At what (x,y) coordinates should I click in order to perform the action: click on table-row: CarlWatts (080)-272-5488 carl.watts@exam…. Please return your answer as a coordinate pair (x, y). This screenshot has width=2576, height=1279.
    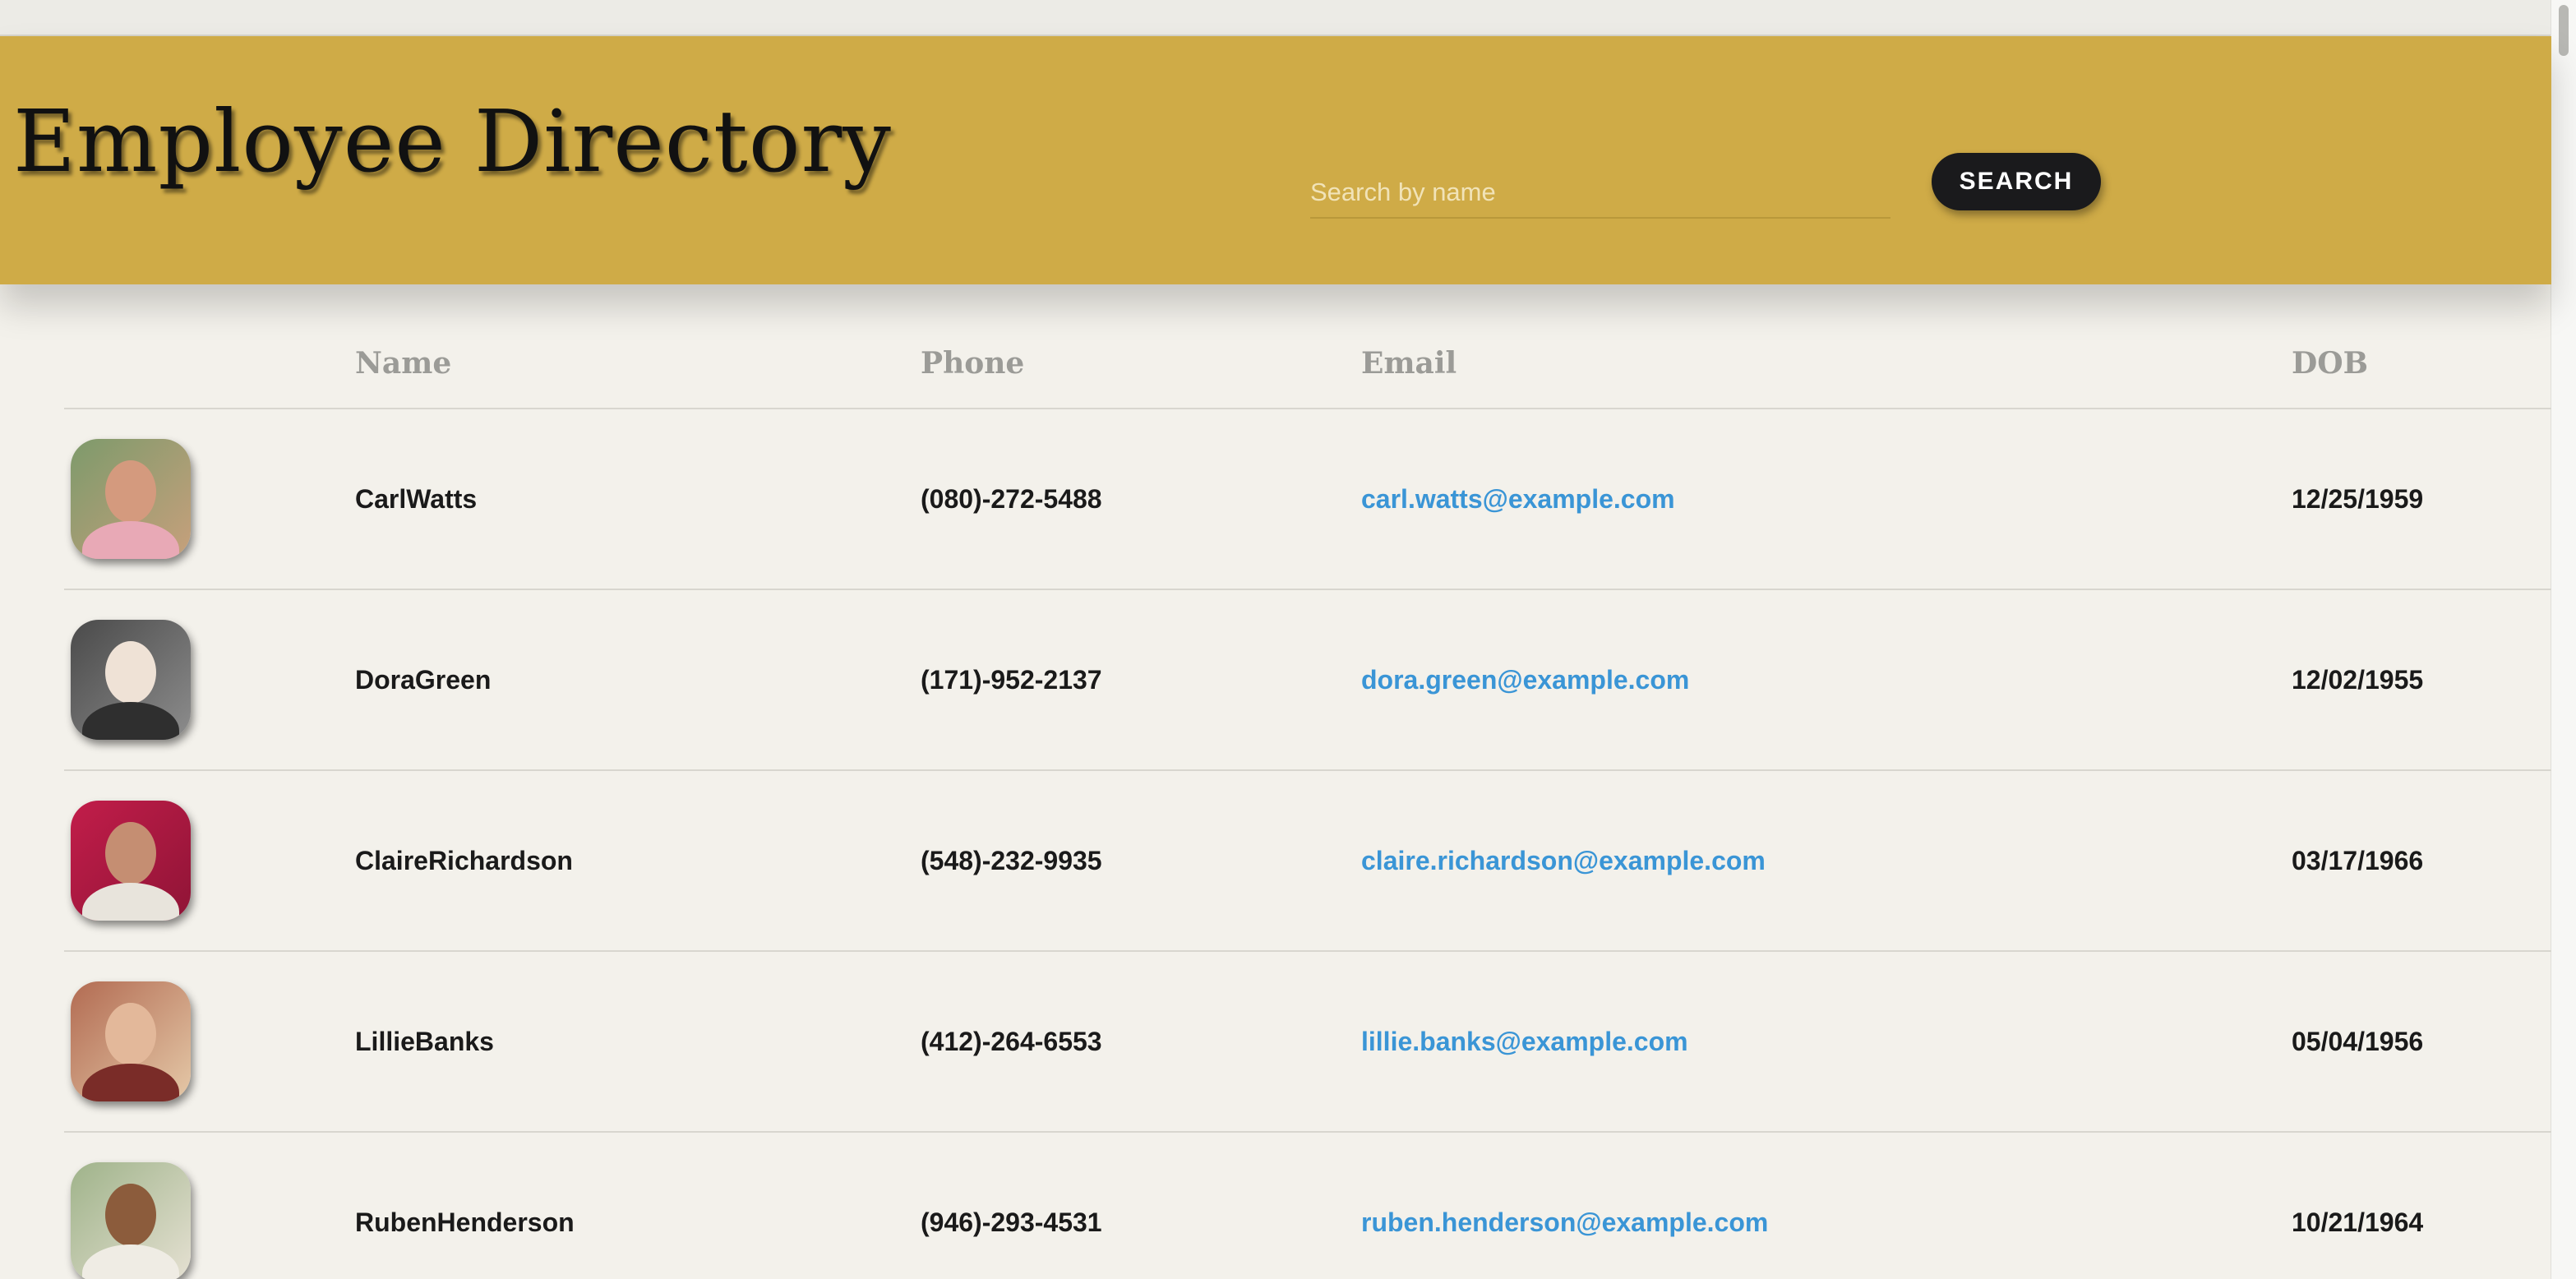
    Looking at the image, I should click on (1307, 500).